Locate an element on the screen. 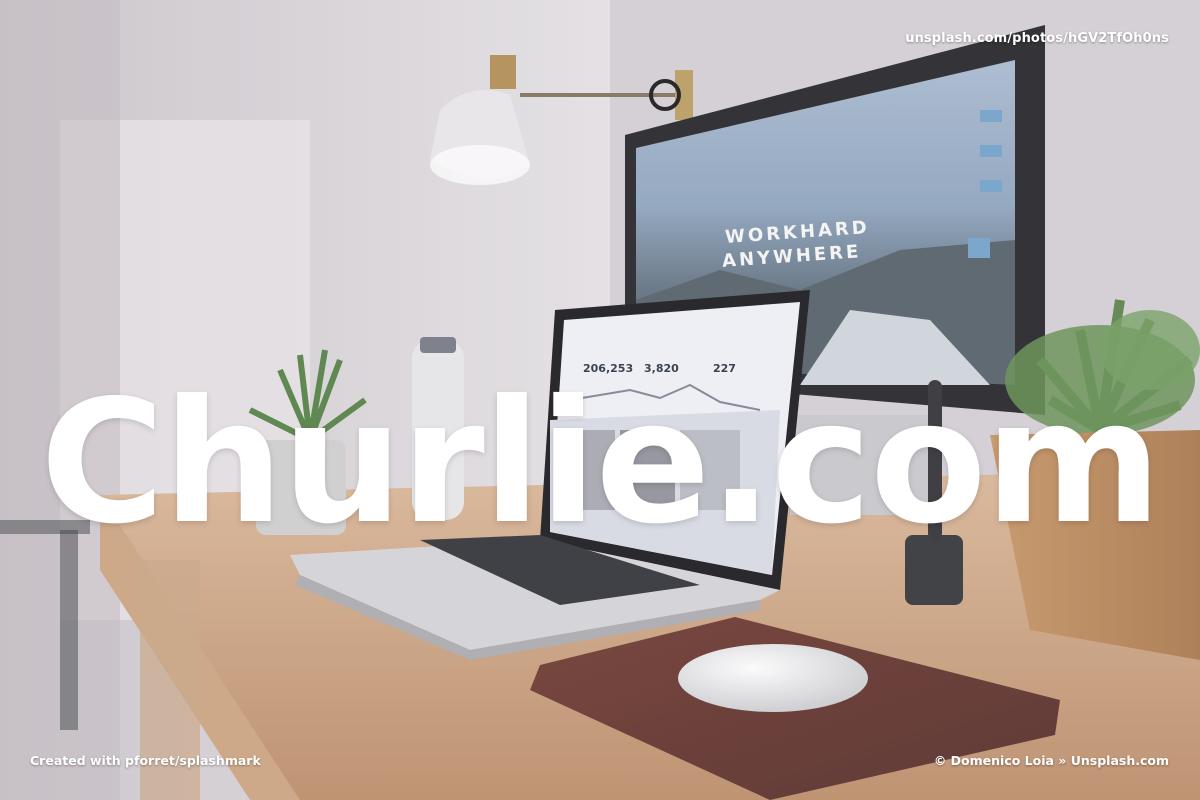 The image size is (1200, 800). source-url: unsplash.com/photos/hGV2TfOh0ns is located at coordinates (1037, 38).